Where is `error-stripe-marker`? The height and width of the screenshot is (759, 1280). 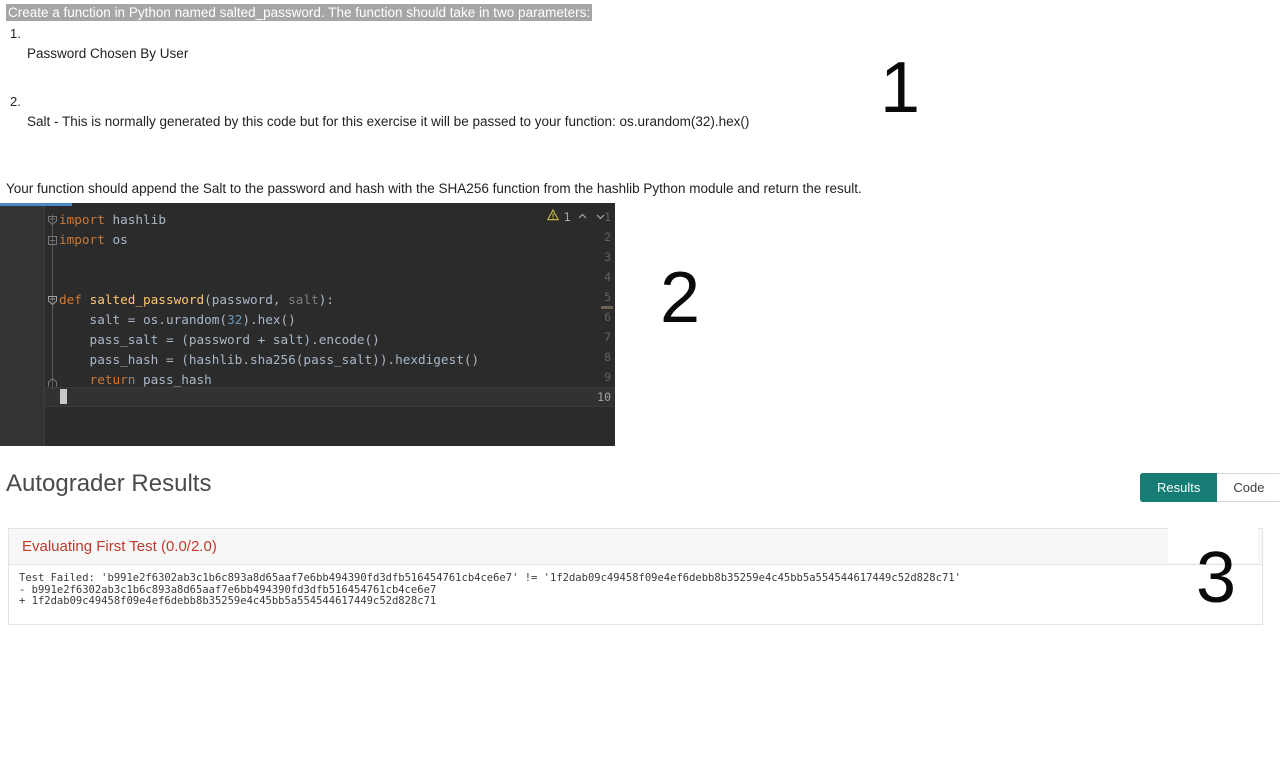 error-stripe-marker is located at coordinates (607, 307).